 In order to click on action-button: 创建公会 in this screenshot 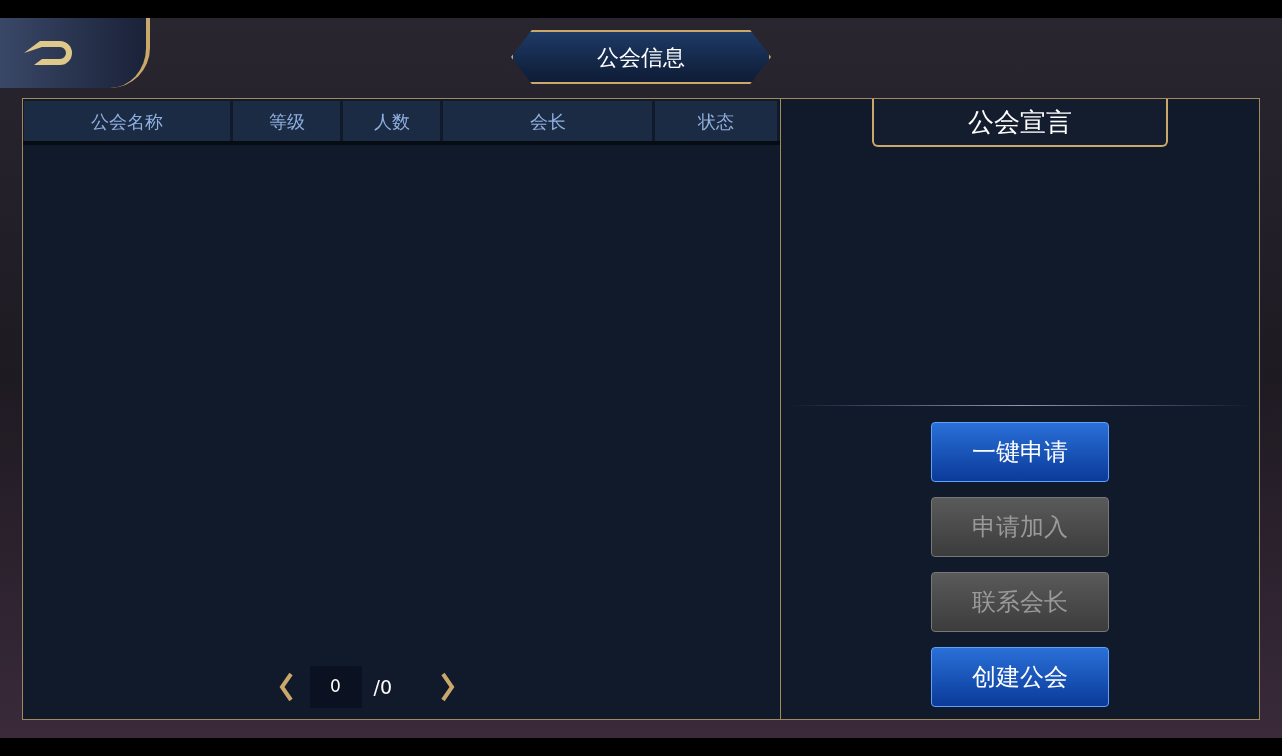, I will do `click(1020, 677)`.